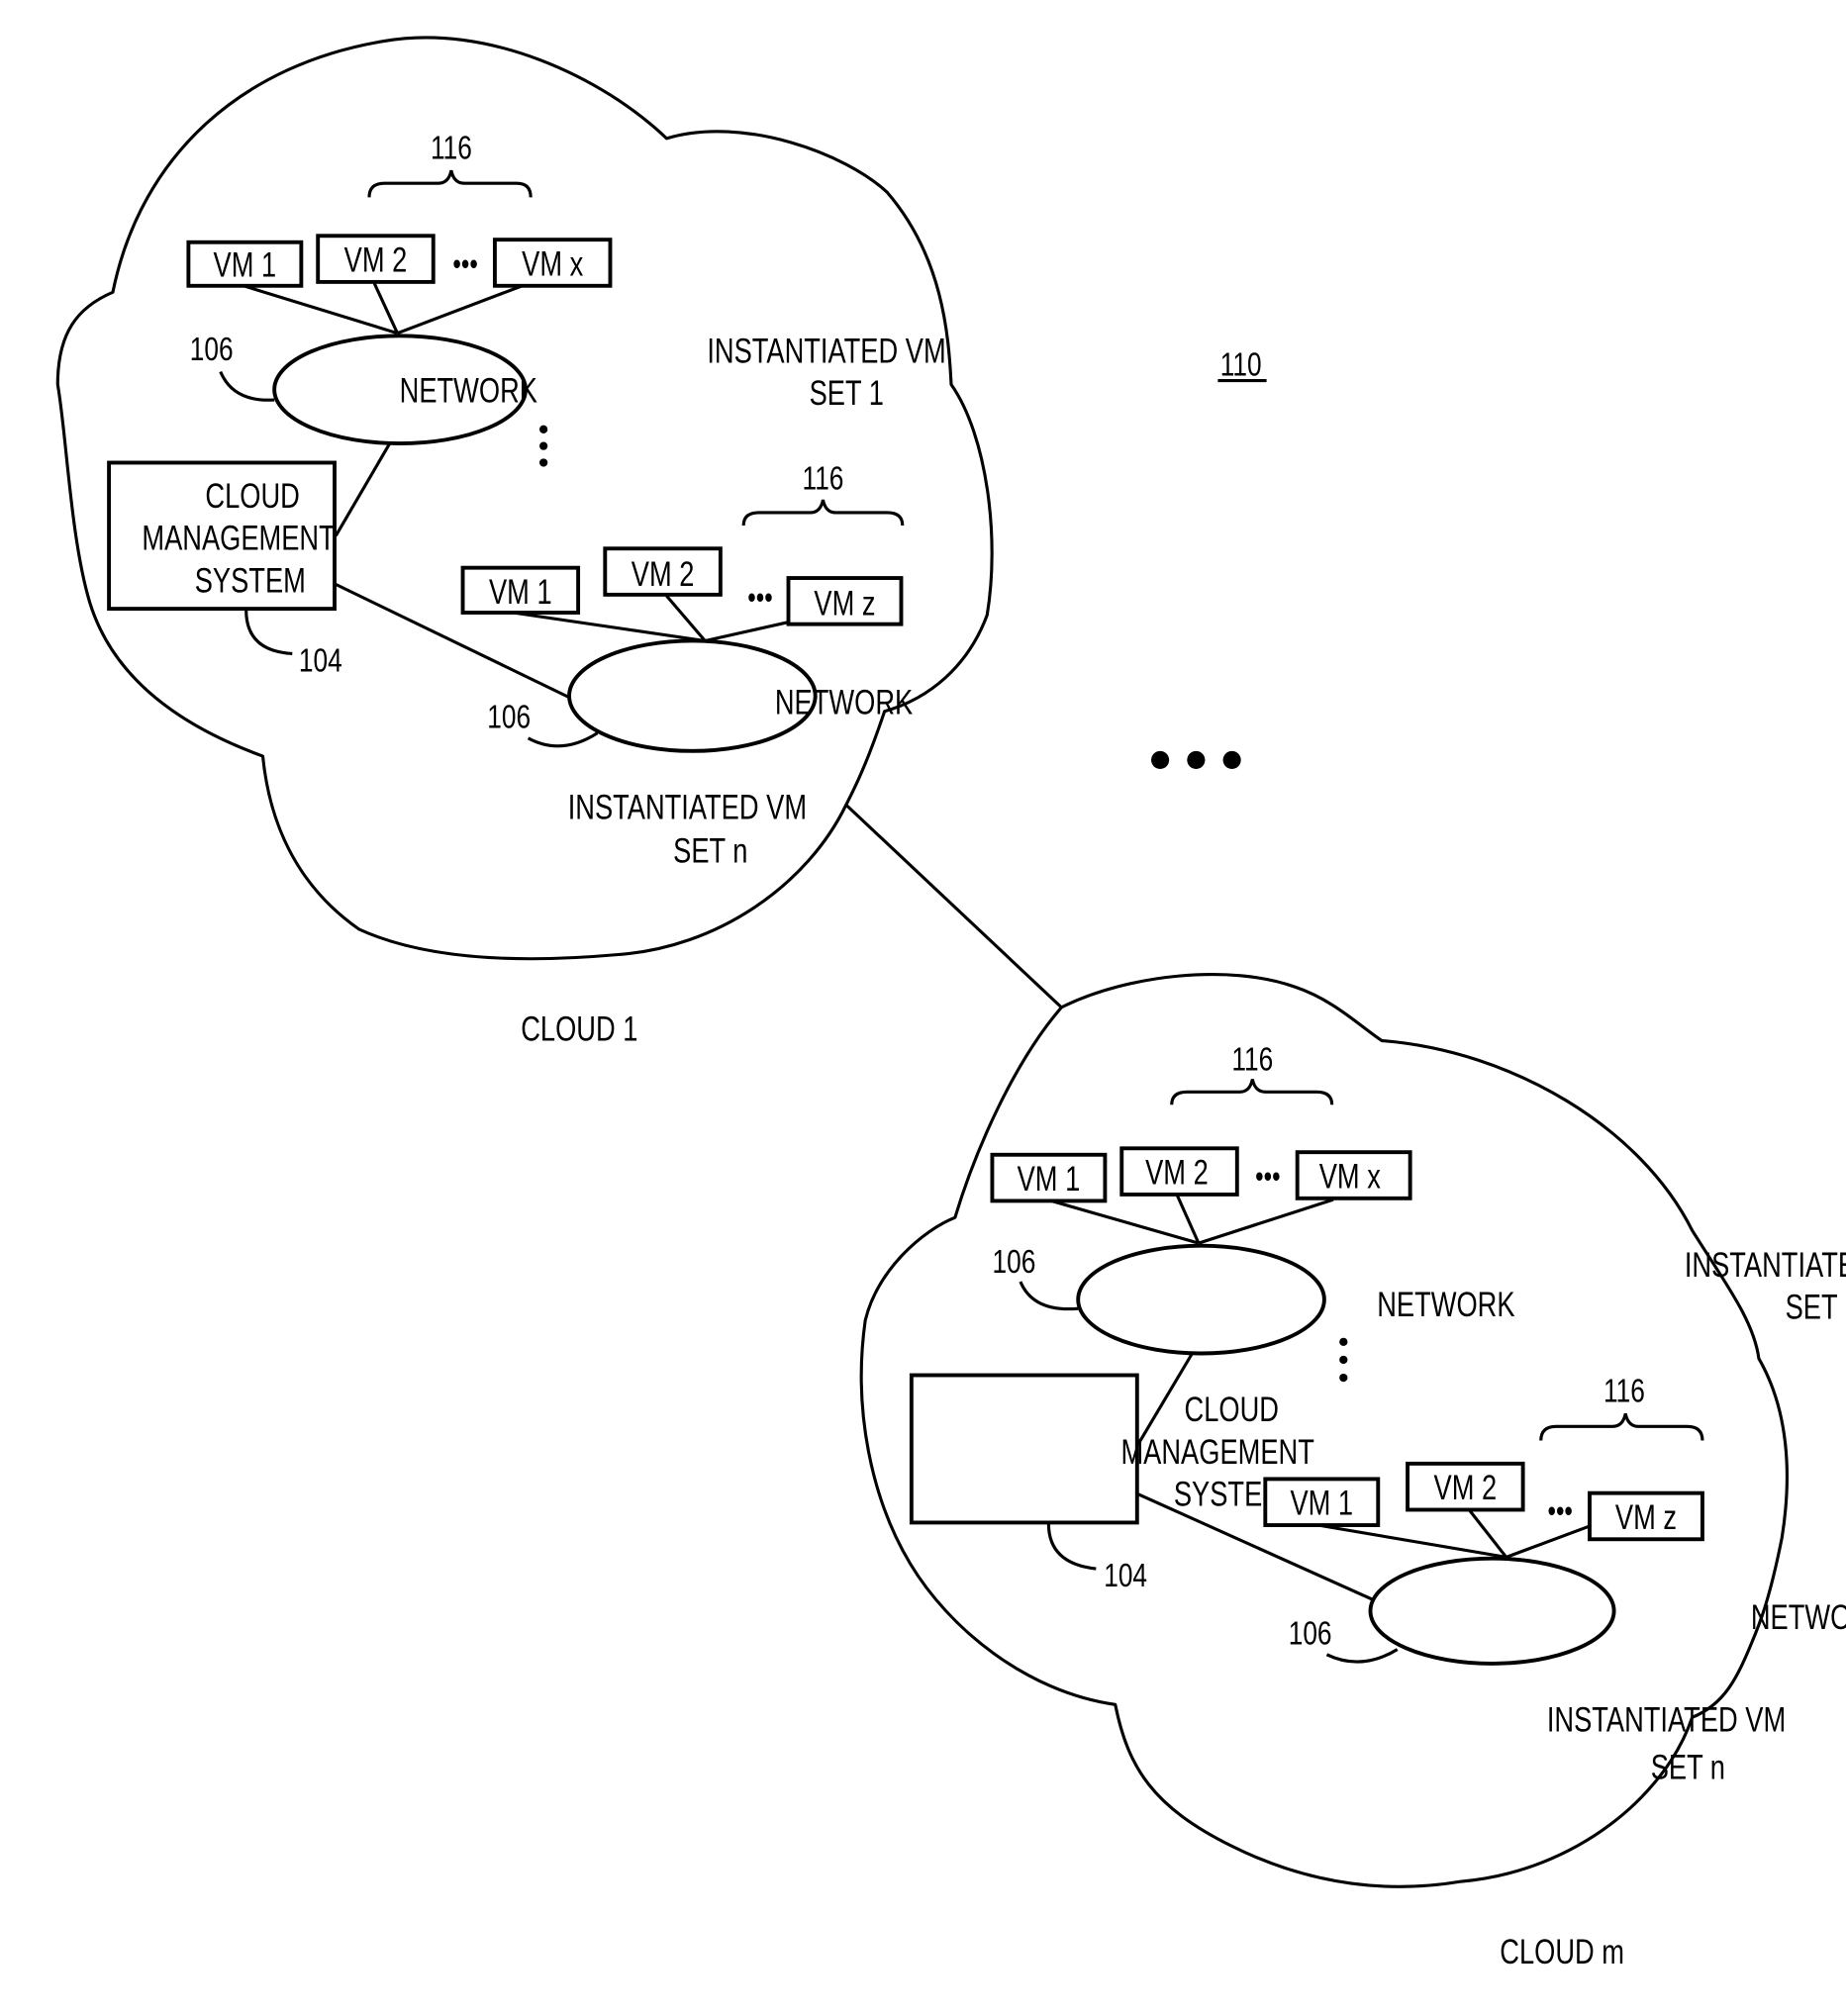  What do you see at coordinates (579, 1028) in the screenshot?
I see `cloud-name: CLOUD 1` at bounding box center [579, 1028].